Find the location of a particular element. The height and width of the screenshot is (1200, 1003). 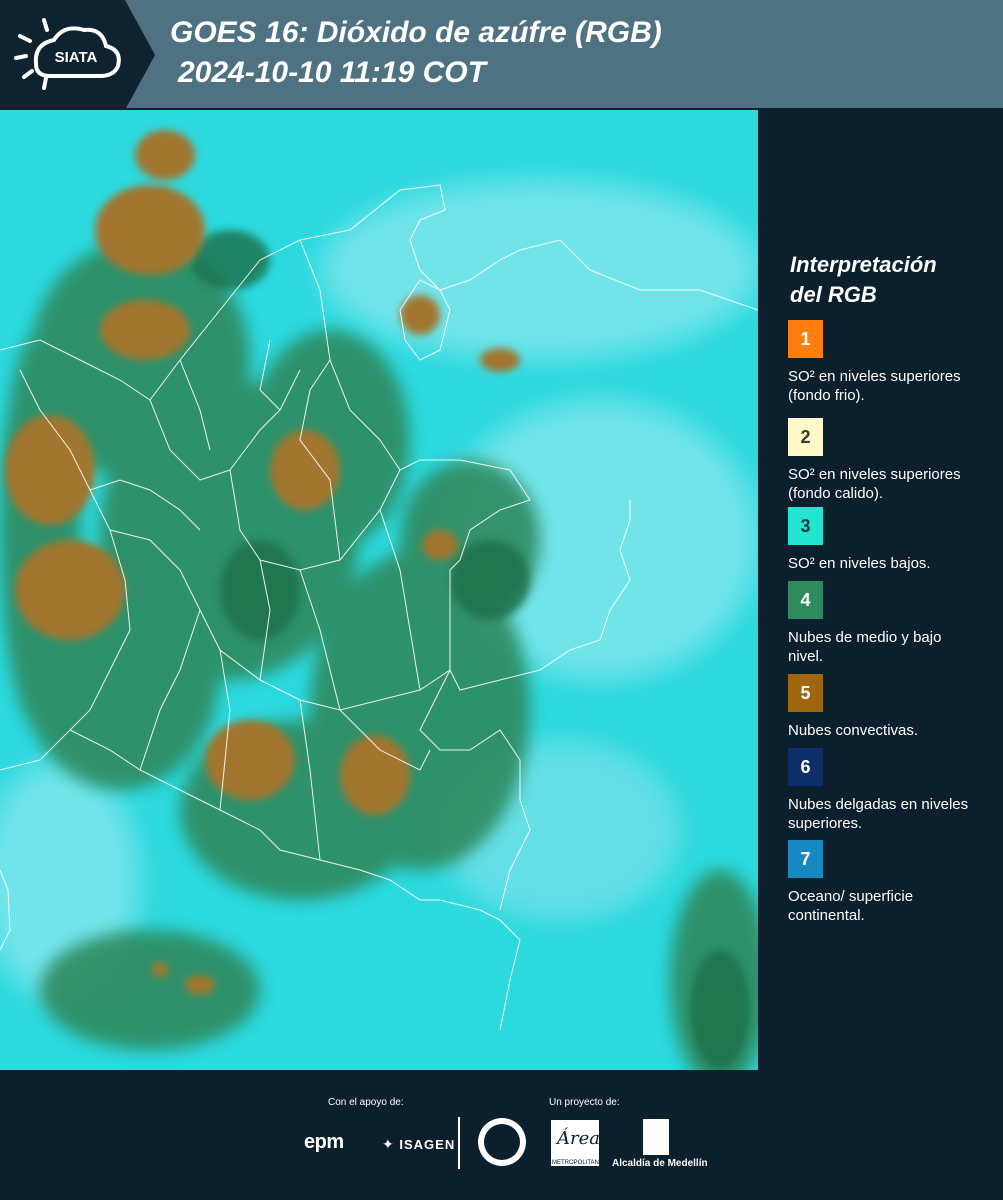

logo-arrow is located at coordinates (140, 55).